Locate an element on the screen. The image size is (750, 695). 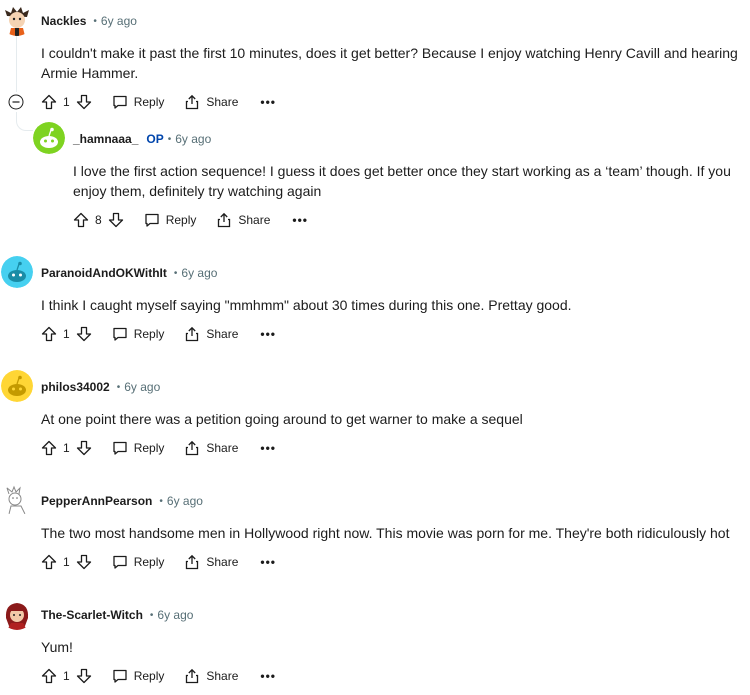
thread-line is located at coordinates (16, 64).